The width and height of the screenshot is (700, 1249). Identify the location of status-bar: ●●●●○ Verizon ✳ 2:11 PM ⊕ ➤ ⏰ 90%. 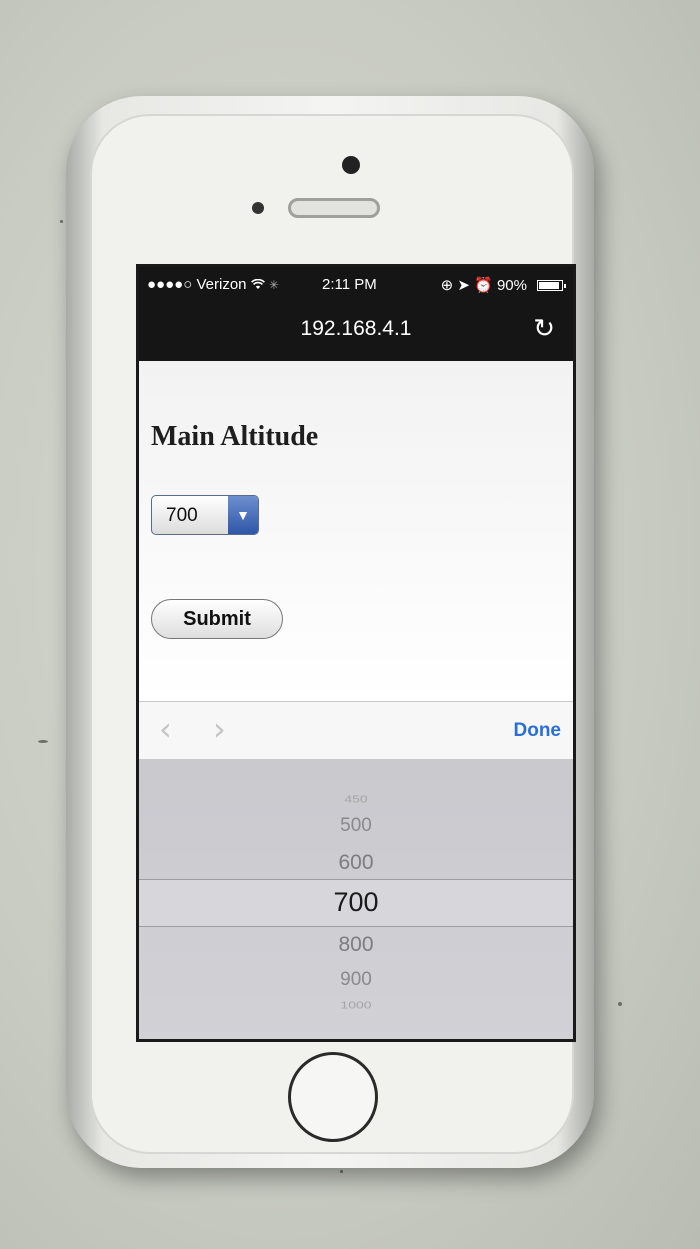
(356, 285).